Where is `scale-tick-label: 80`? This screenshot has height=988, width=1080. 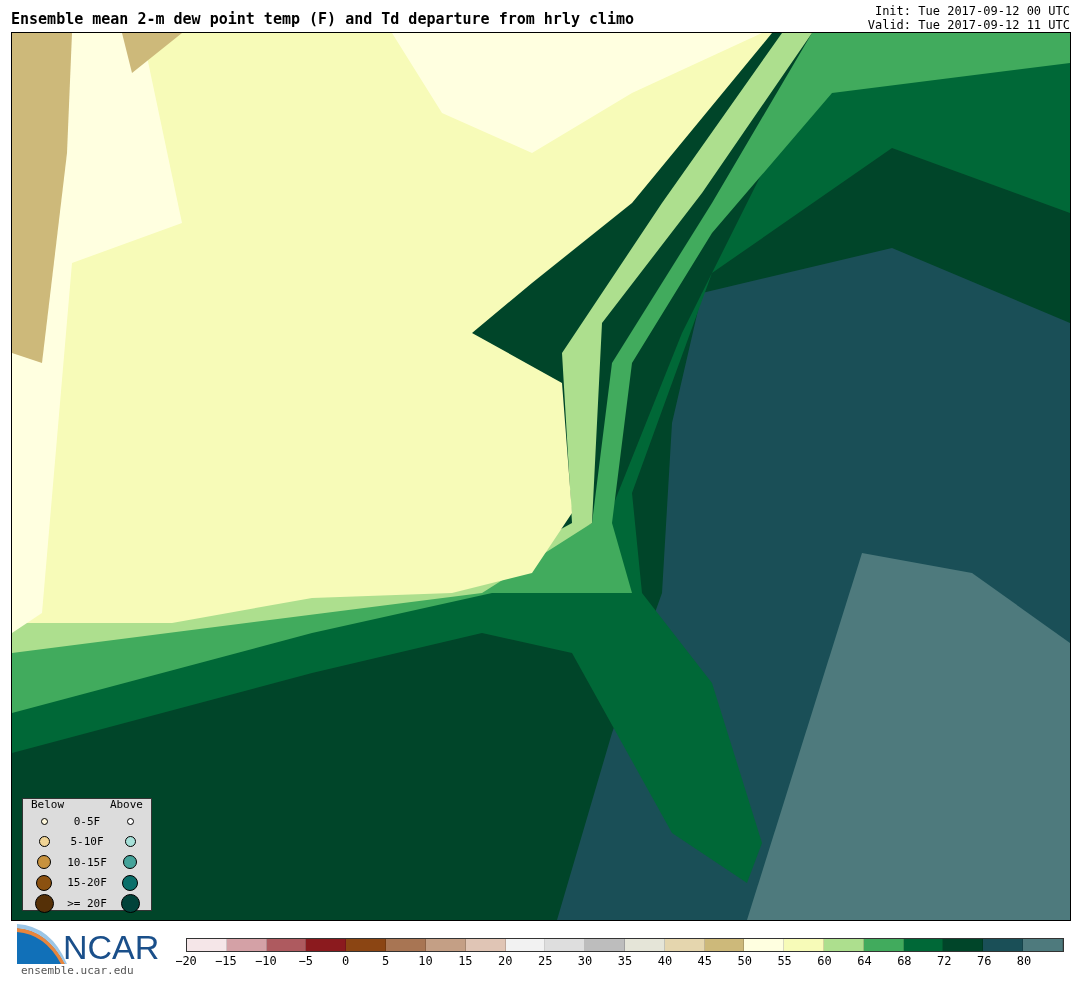 scale-tick-label: 80 is located at coordinates (1024, 961).